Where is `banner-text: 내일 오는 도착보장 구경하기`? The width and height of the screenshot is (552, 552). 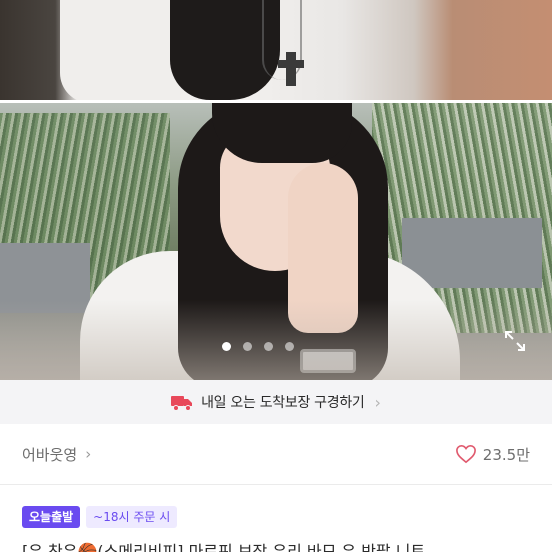 banner-text: 내일 오는 도착보장 구경하기 is located at coordinates (283, 403).